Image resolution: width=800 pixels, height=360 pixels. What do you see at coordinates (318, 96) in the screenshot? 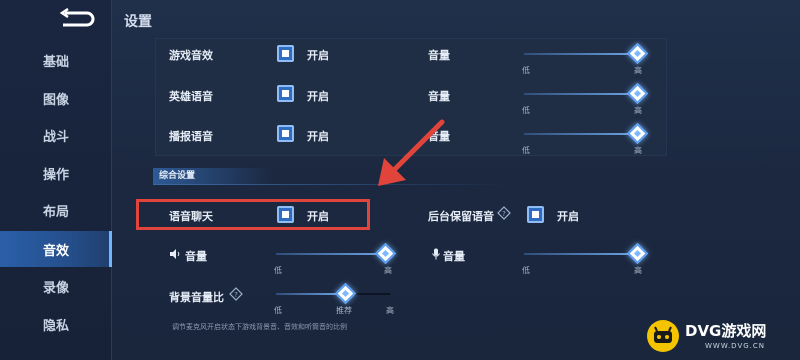
I see `hero-voice-on-label: 开启` at bounding box center [318, 96].